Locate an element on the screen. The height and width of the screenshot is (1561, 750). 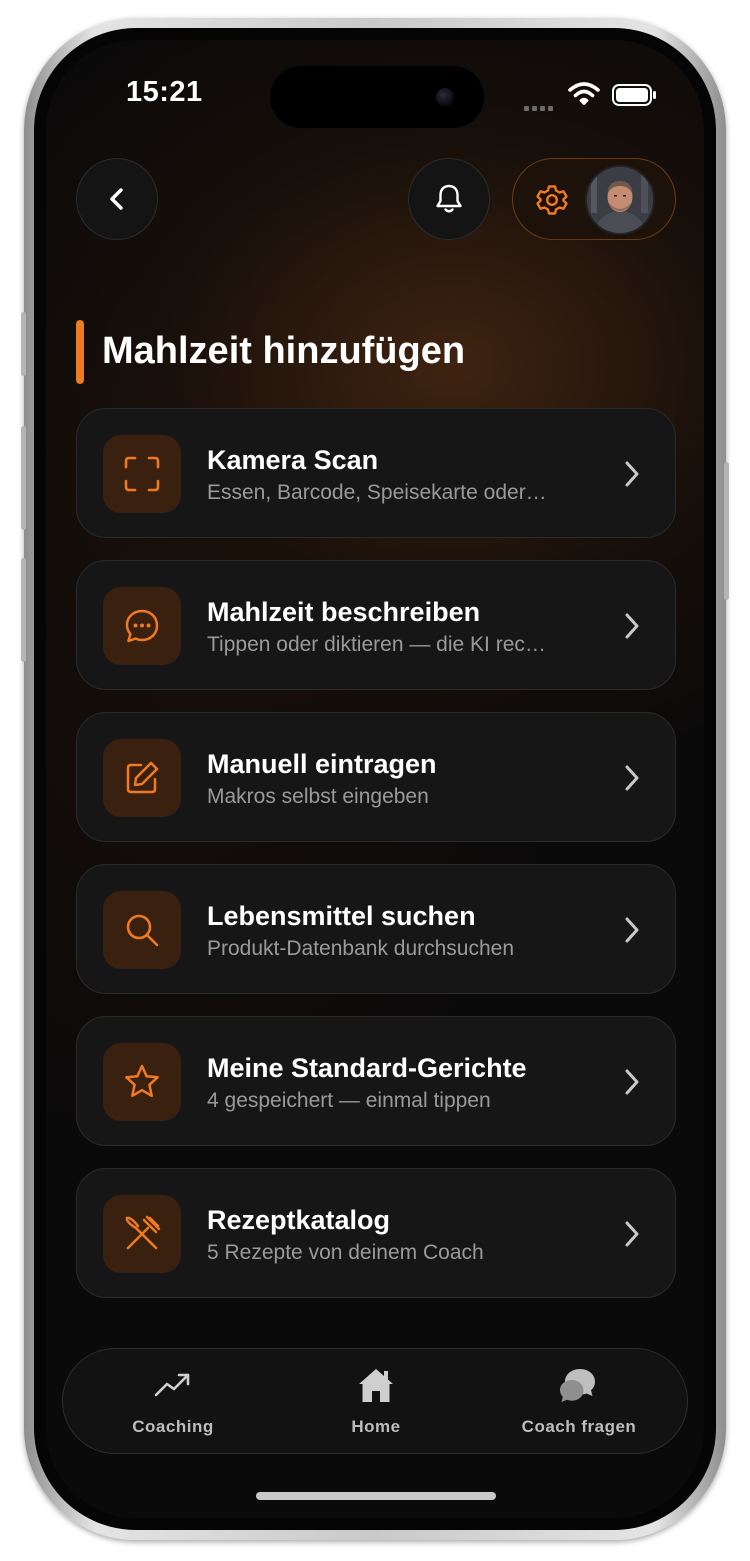
trend-up-icon is located at coordinates (172, 1385).